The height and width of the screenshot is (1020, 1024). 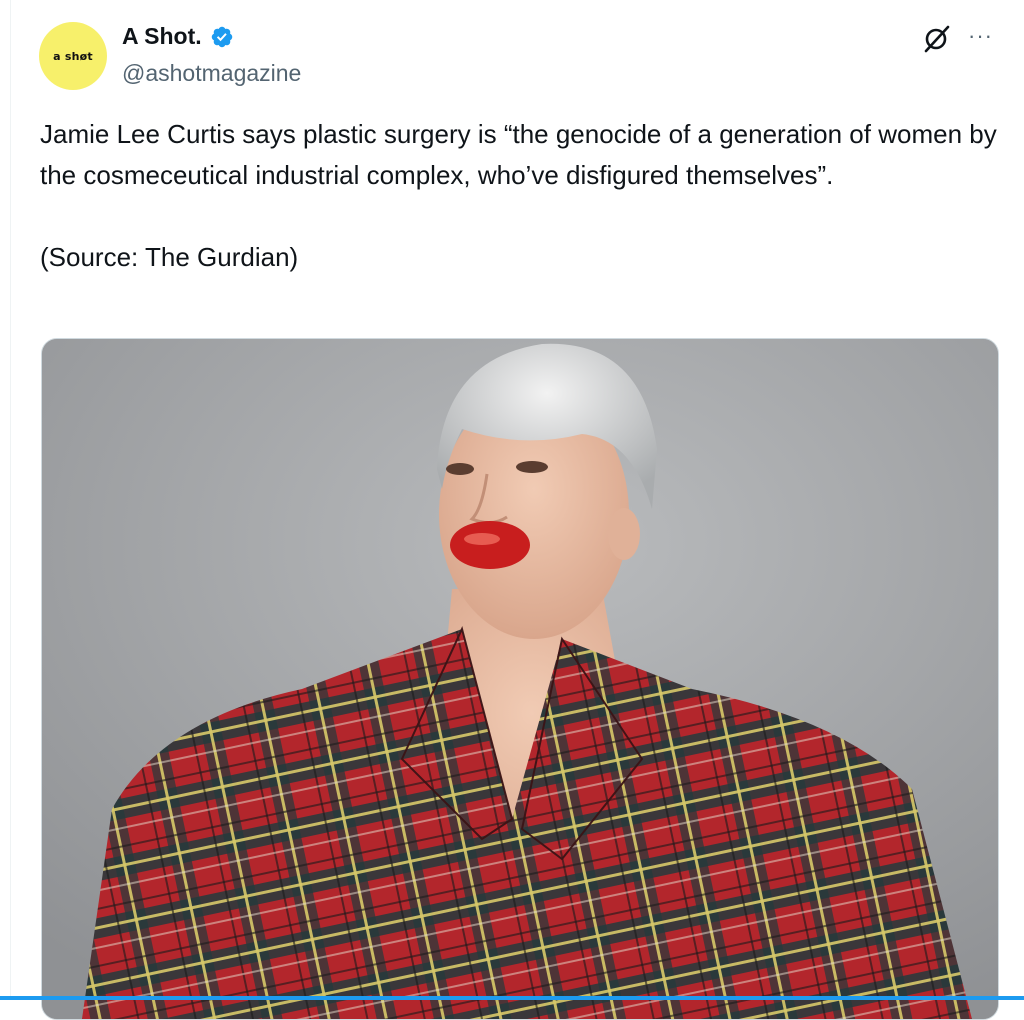 I want to click on more-options-icon: ···, so click(x=983, y=38).